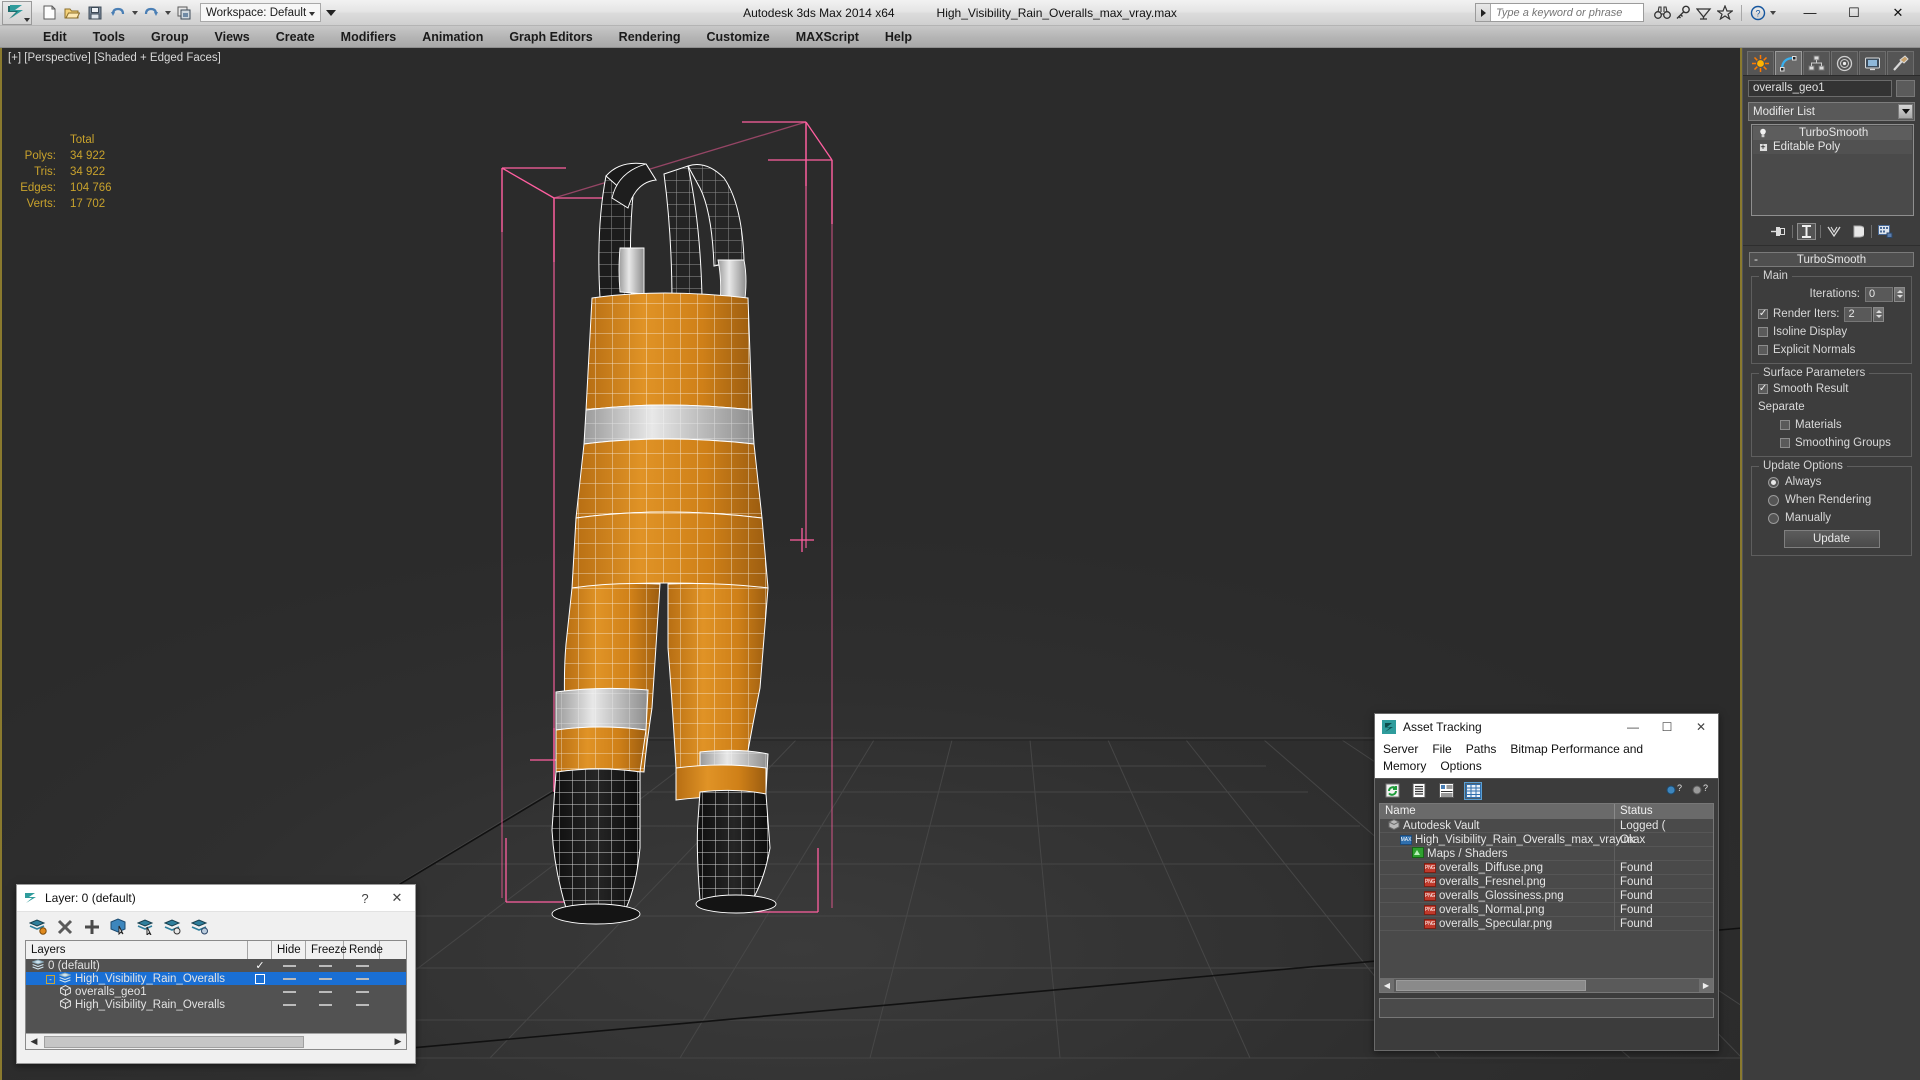  Describe the element at coordinates (1701, 726) in the screenshot. I see `asset-close-button: ✕` at that location.